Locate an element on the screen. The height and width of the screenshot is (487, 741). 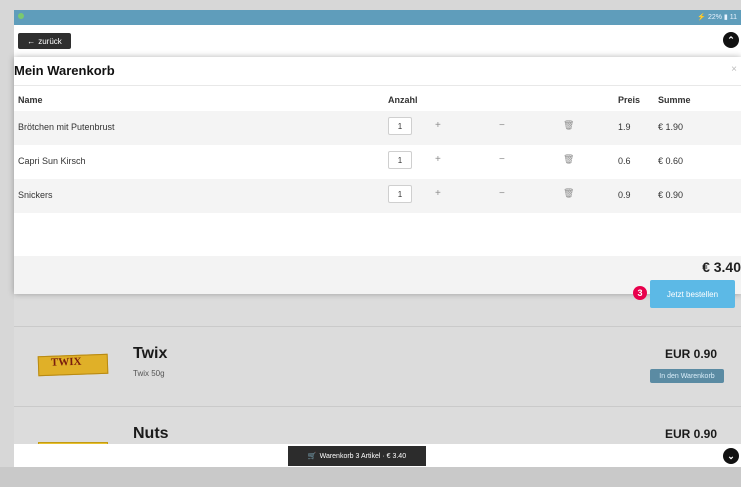
item-name: Capri Sun Kirsch is located at coordinates (52, 161).